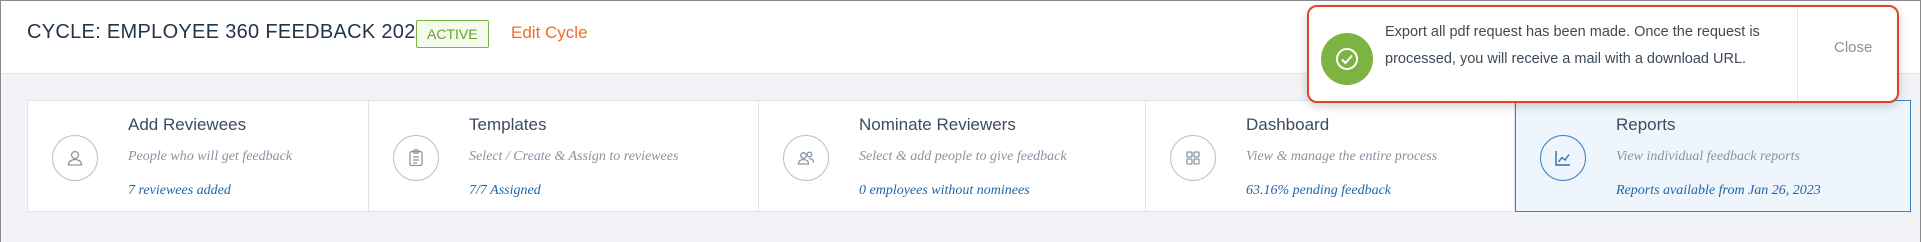  Describe the element at coordinates (1718, 191) in the screenshot. I see `card-stat-link: Reports available from Jan 26, 2023` at that location.